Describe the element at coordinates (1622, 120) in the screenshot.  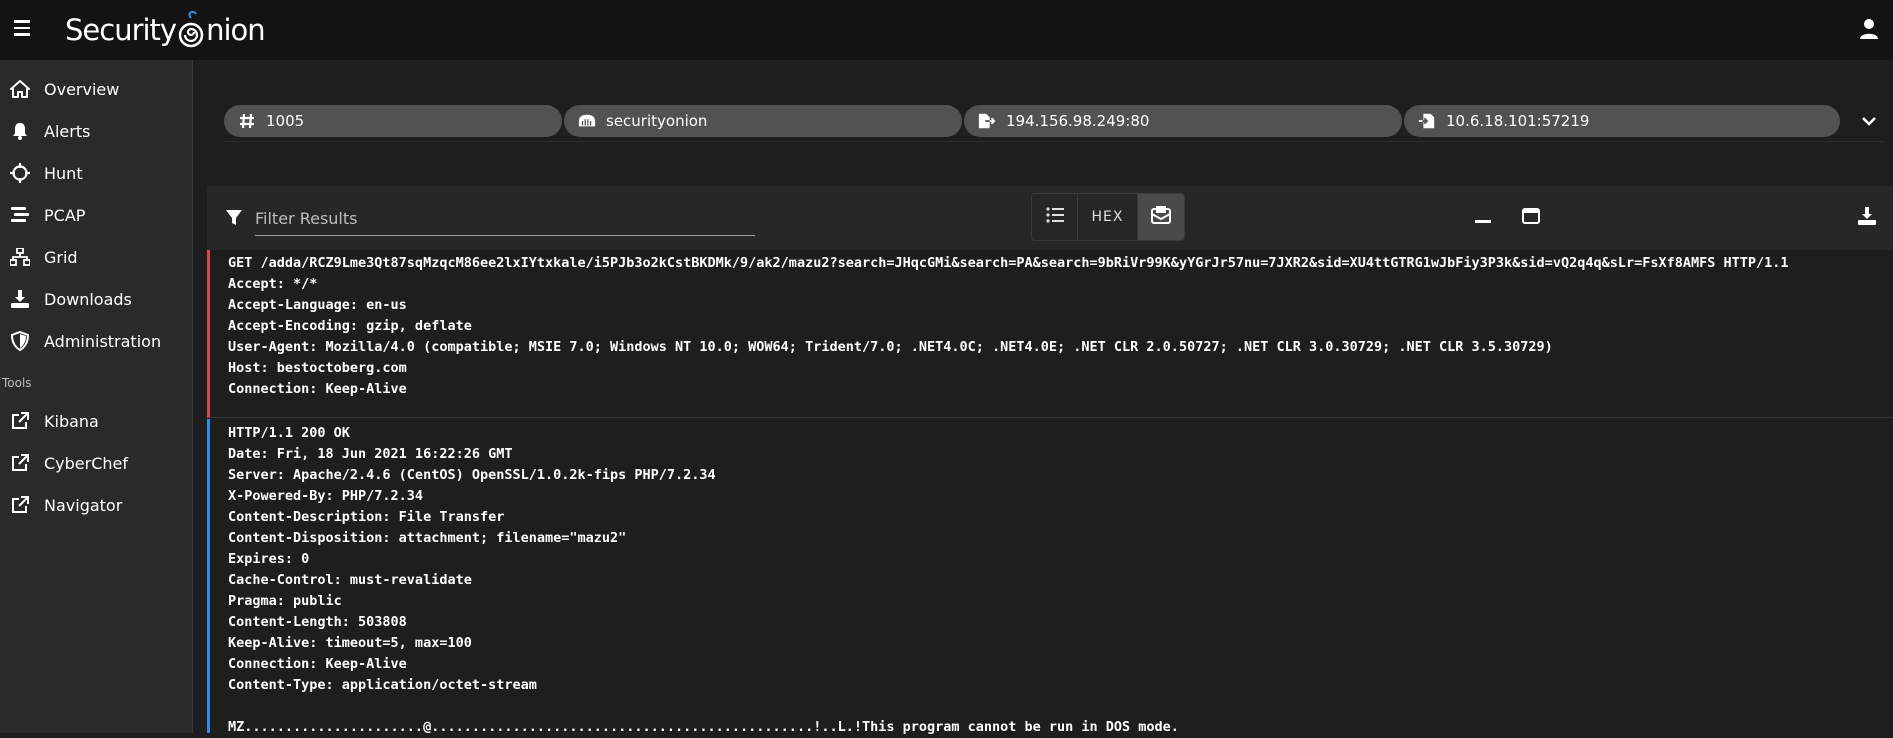
I see `chip-destination: 10.6.18.101:57219` at that location.